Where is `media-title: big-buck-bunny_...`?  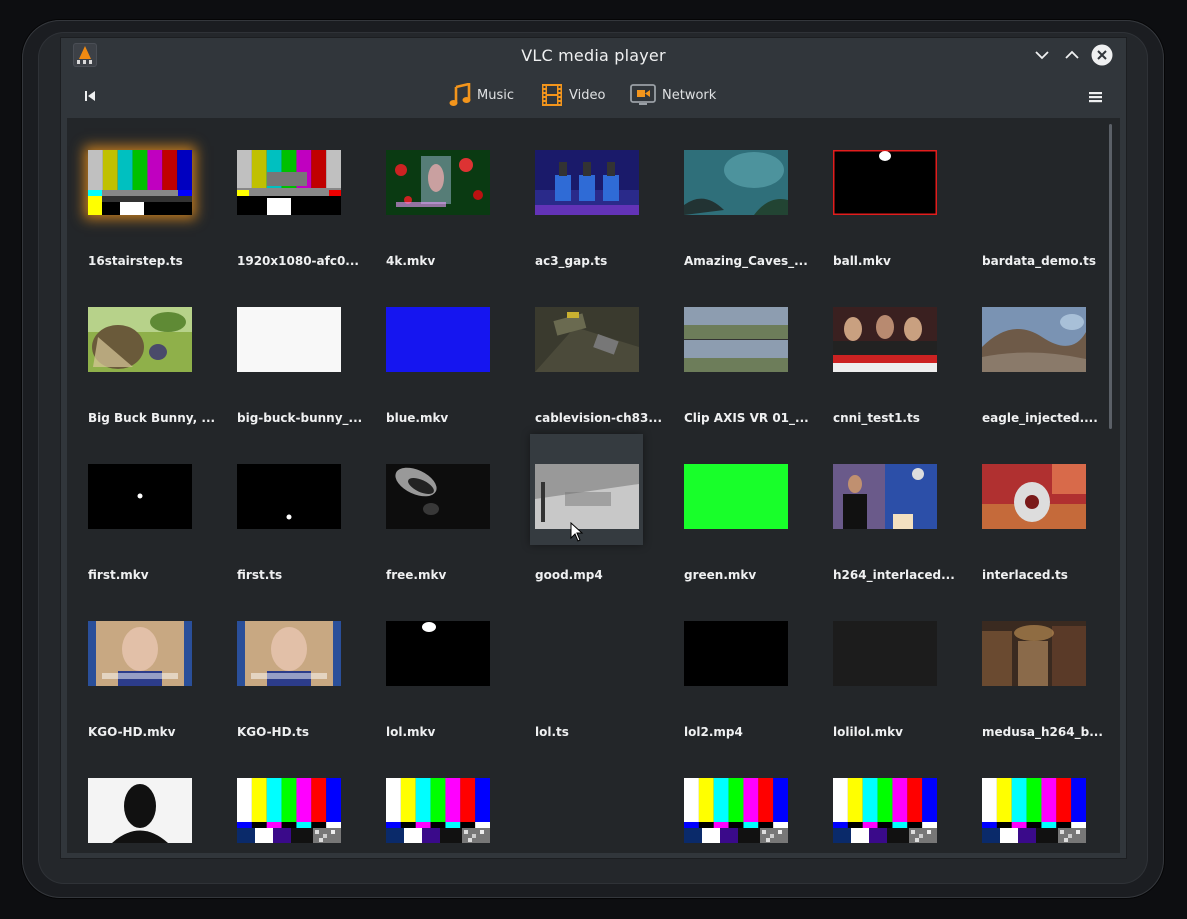
media-title: big-buck-bunny_... is located at coordinates (300, 418).